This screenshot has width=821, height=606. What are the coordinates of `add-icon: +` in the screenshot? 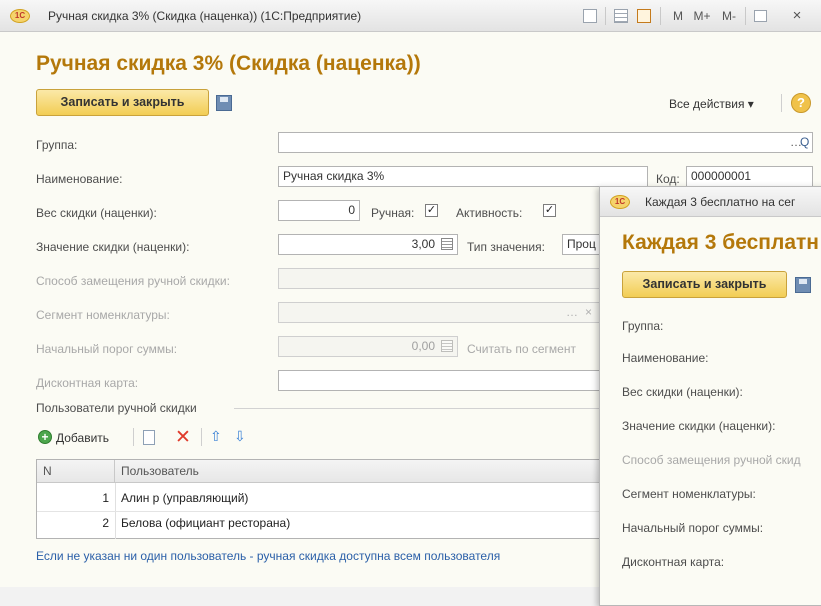 It's located at (45, 437).